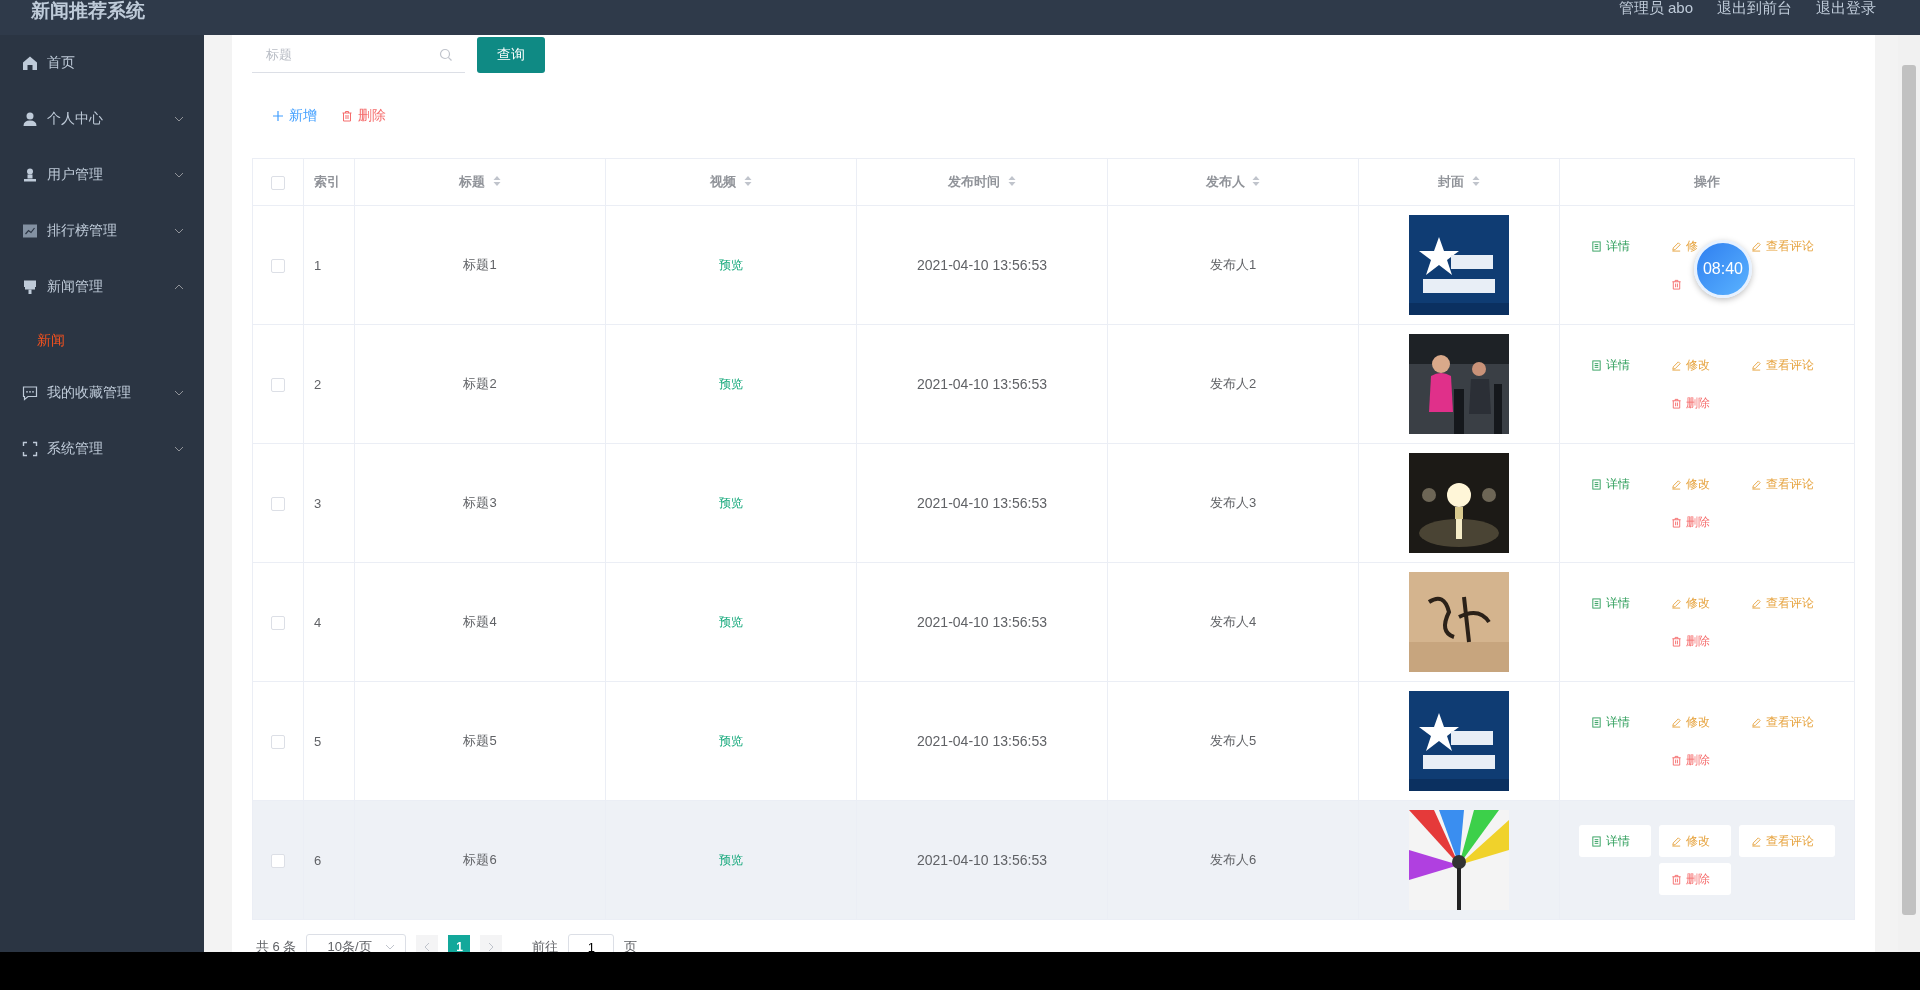  What do you see at coordinates (318, 503) in the screenshot?
I see `table-cell: 3` at bounding box center [318, 503].